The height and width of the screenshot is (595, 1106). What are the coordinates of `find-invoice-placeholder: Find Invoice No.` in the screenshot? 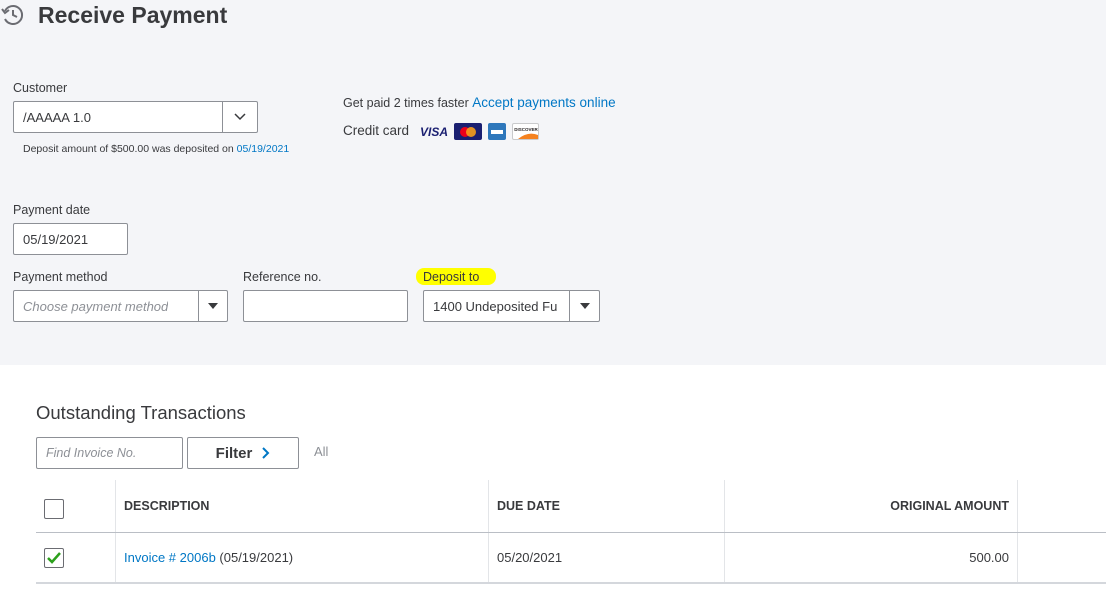 It's located at (91, 453).